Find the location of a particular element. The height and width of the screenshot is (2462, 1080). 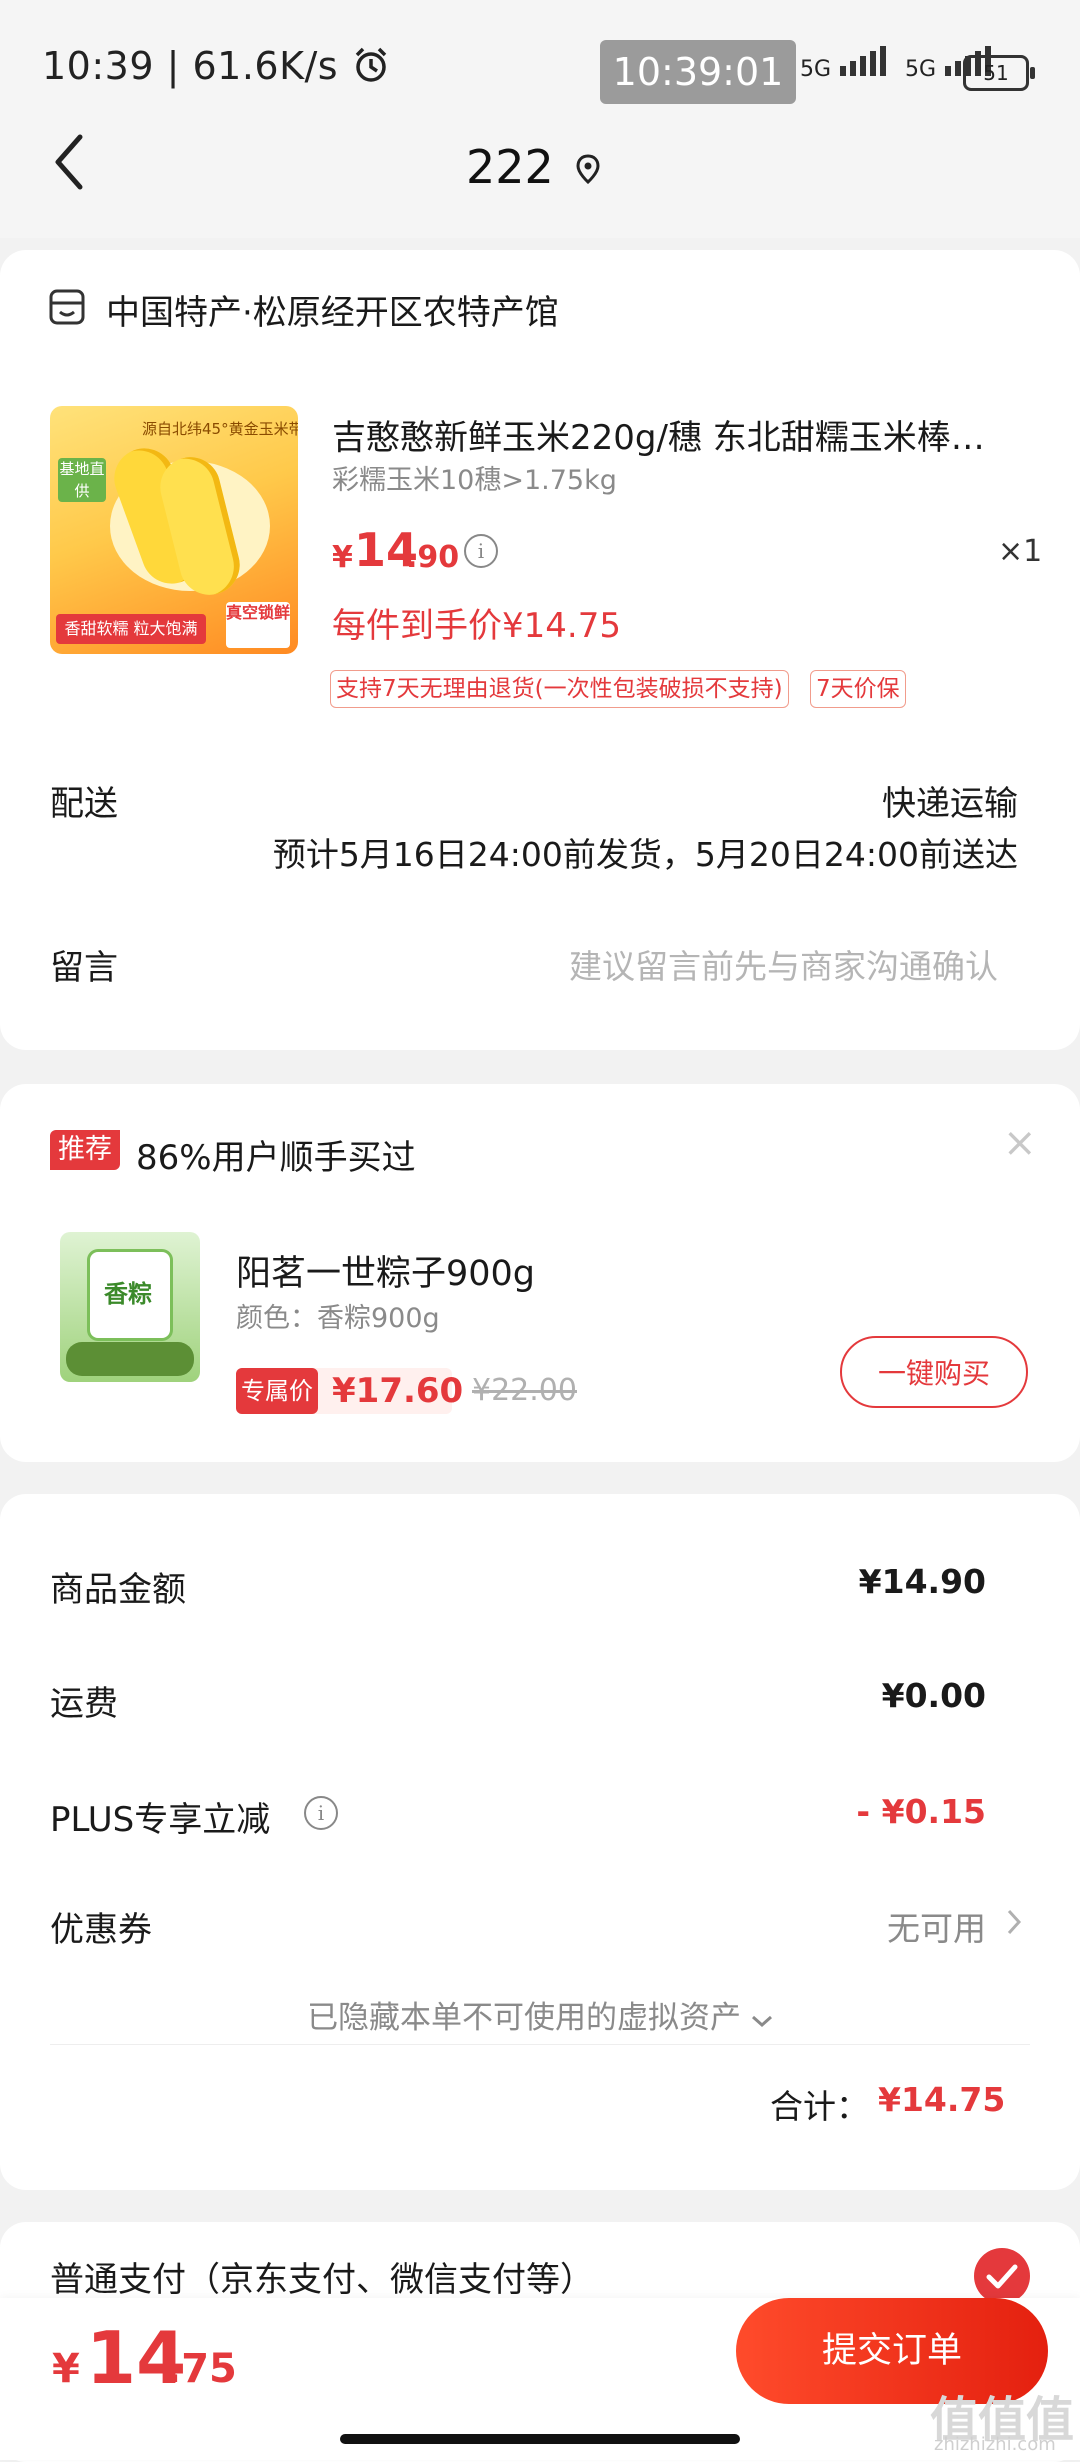

hidden-assets-toggle: 已隐藏本单不可使用的虚拟资产 is located at coordinates (540, 2014).